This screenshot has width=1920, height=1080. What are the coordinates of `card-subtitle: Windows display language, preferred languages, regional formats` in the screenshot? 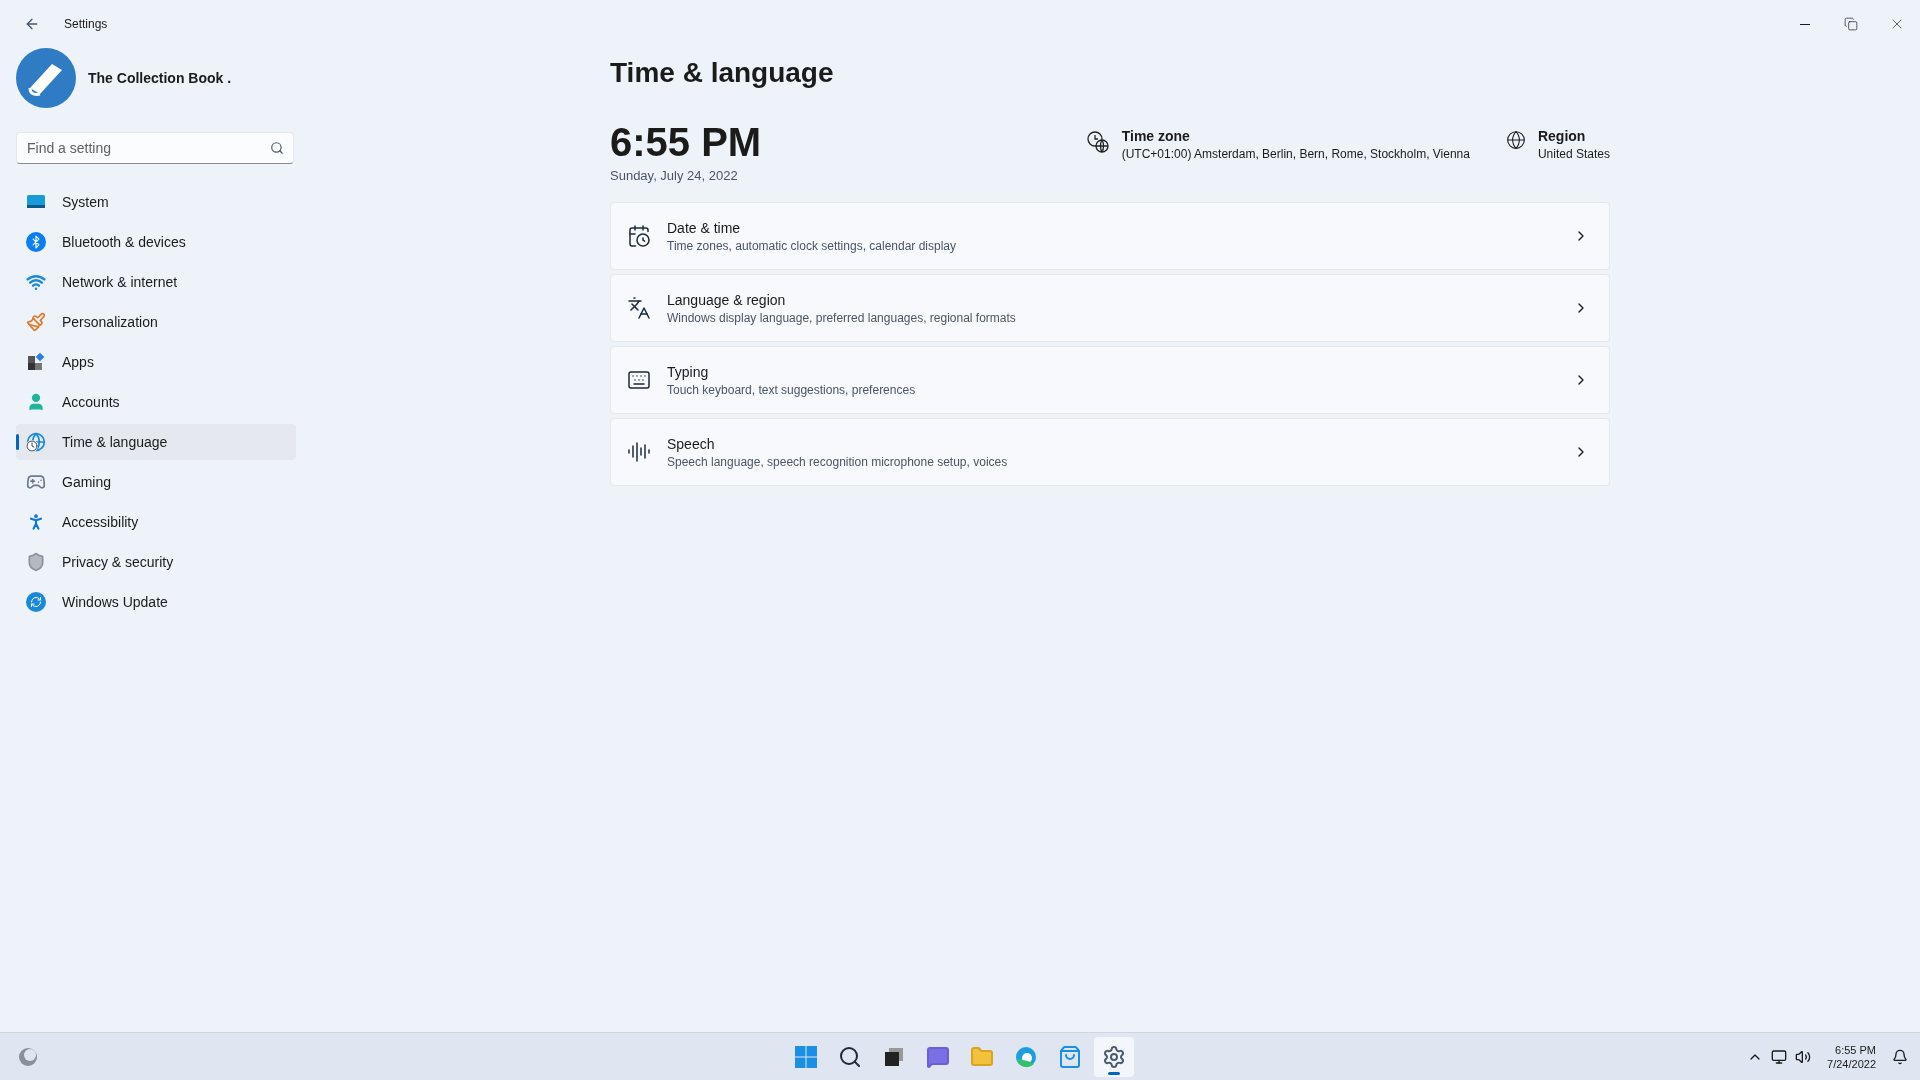 It's located at (841, 317).